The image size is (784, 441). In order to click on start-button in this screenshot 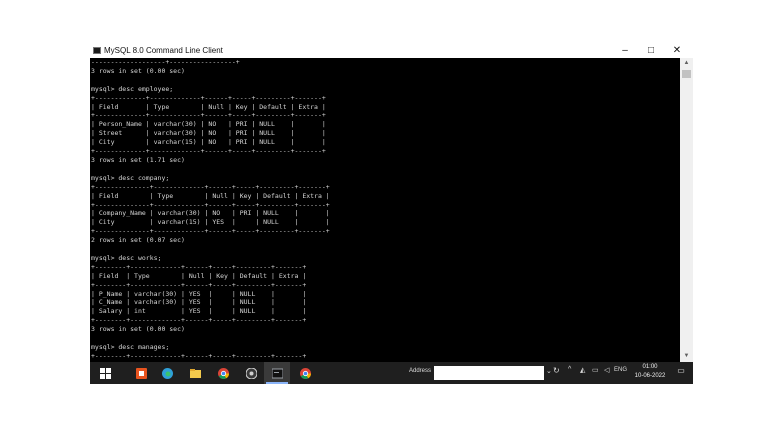, I will do `click(105, 373)`.